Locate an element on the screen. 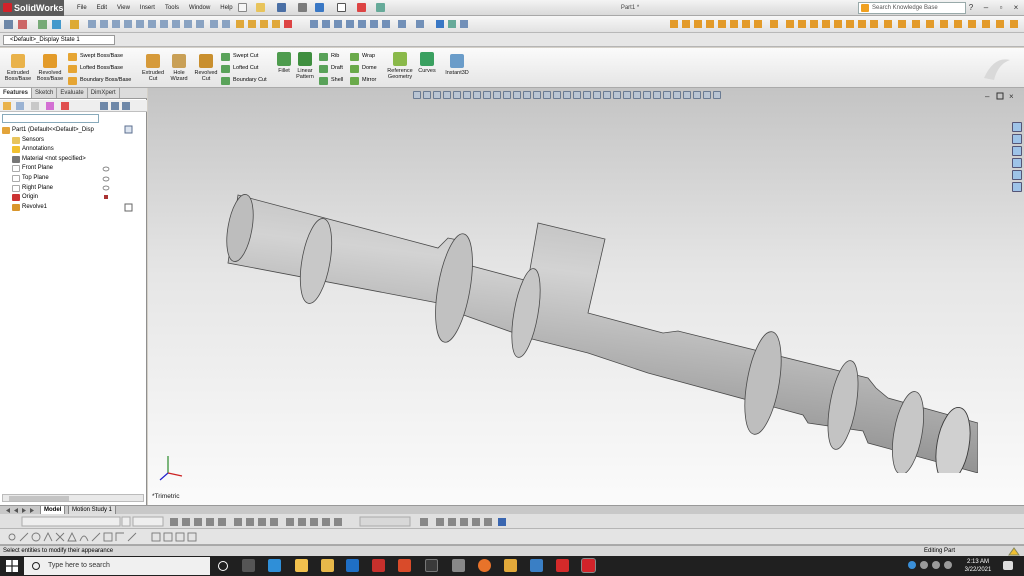  dome-button: Dome is located at coordinates (363, 68).